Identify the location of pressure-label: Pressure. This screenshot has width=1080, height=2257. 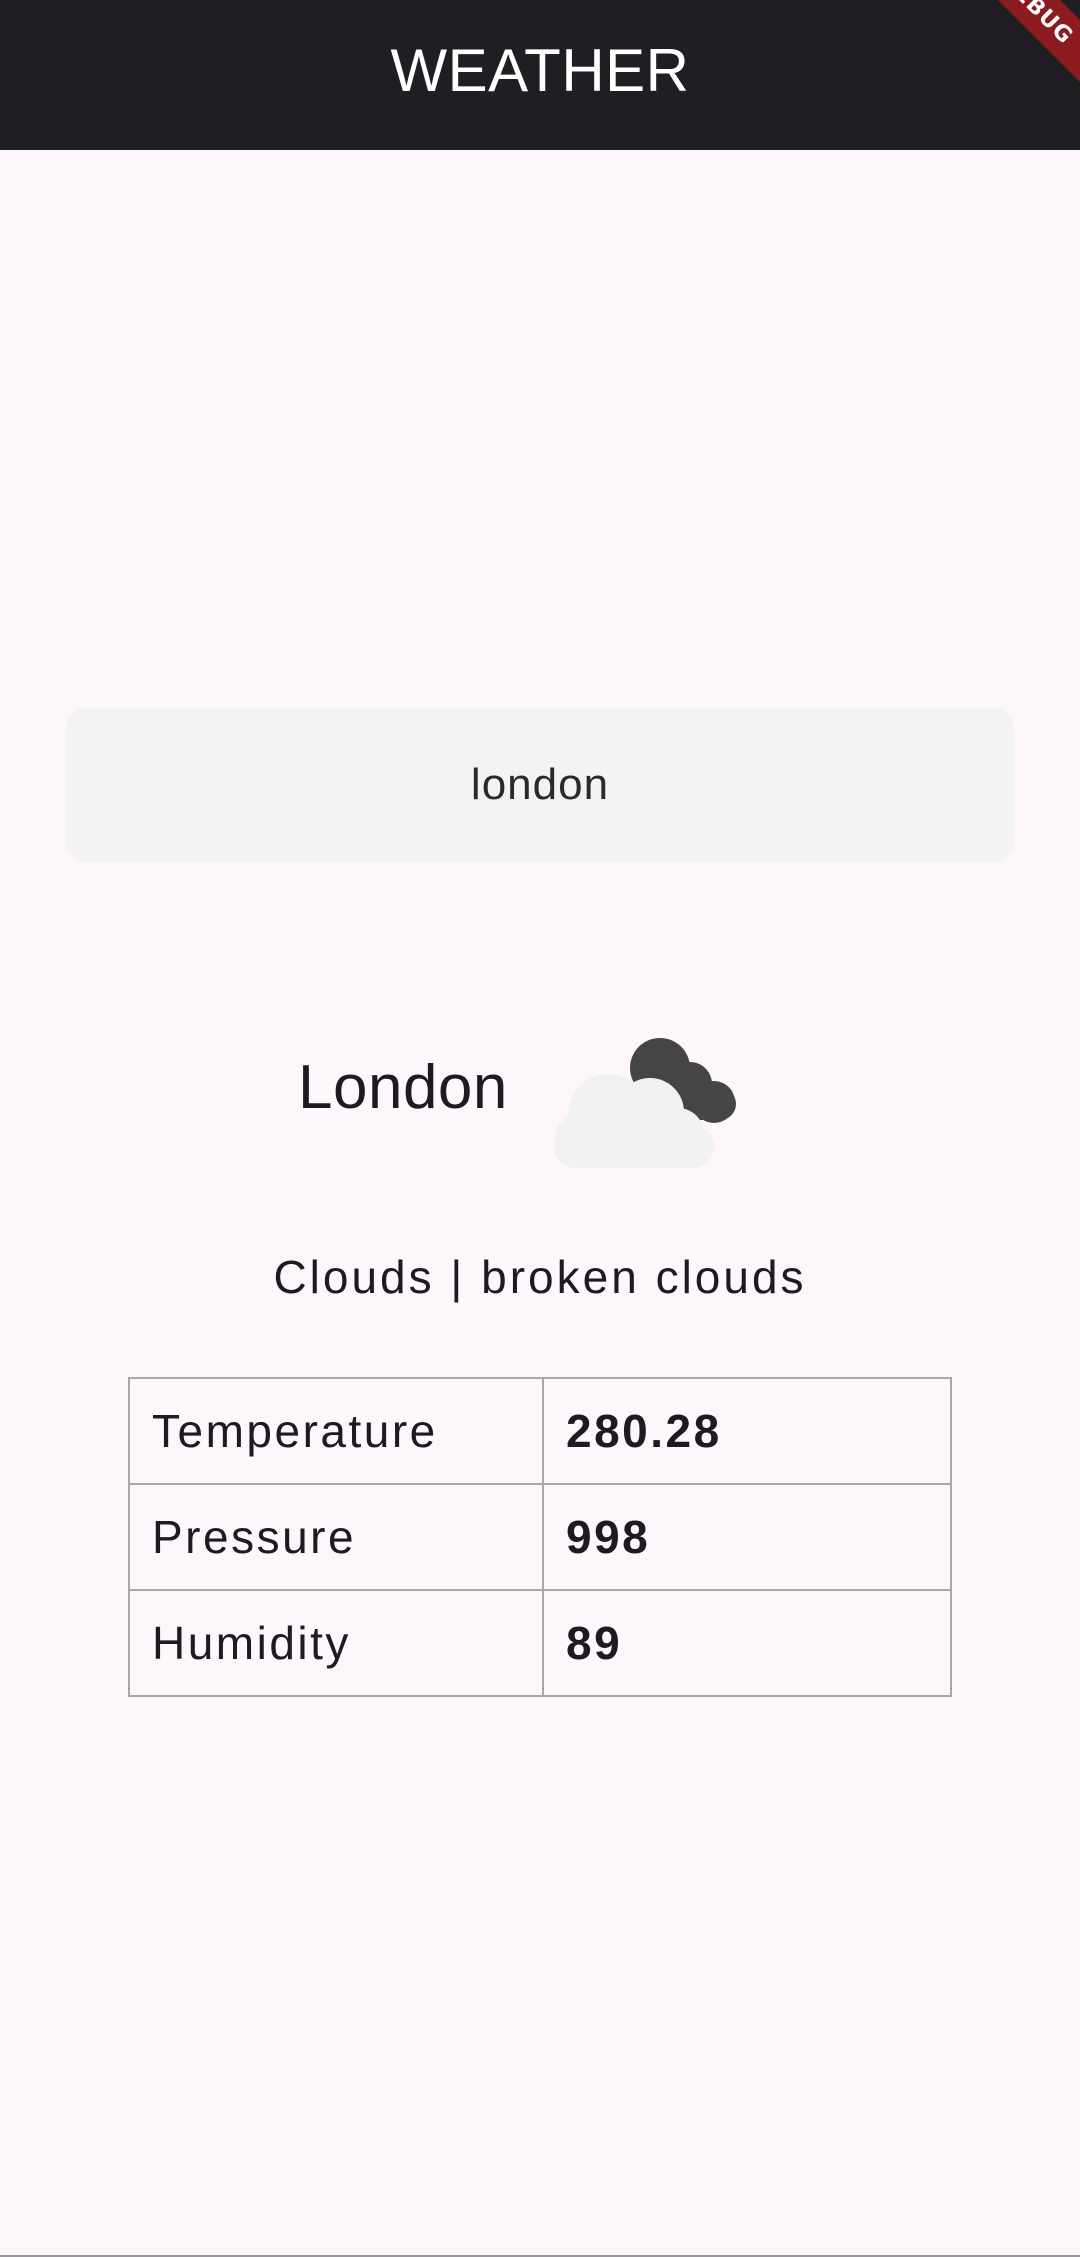
(336, 1537).